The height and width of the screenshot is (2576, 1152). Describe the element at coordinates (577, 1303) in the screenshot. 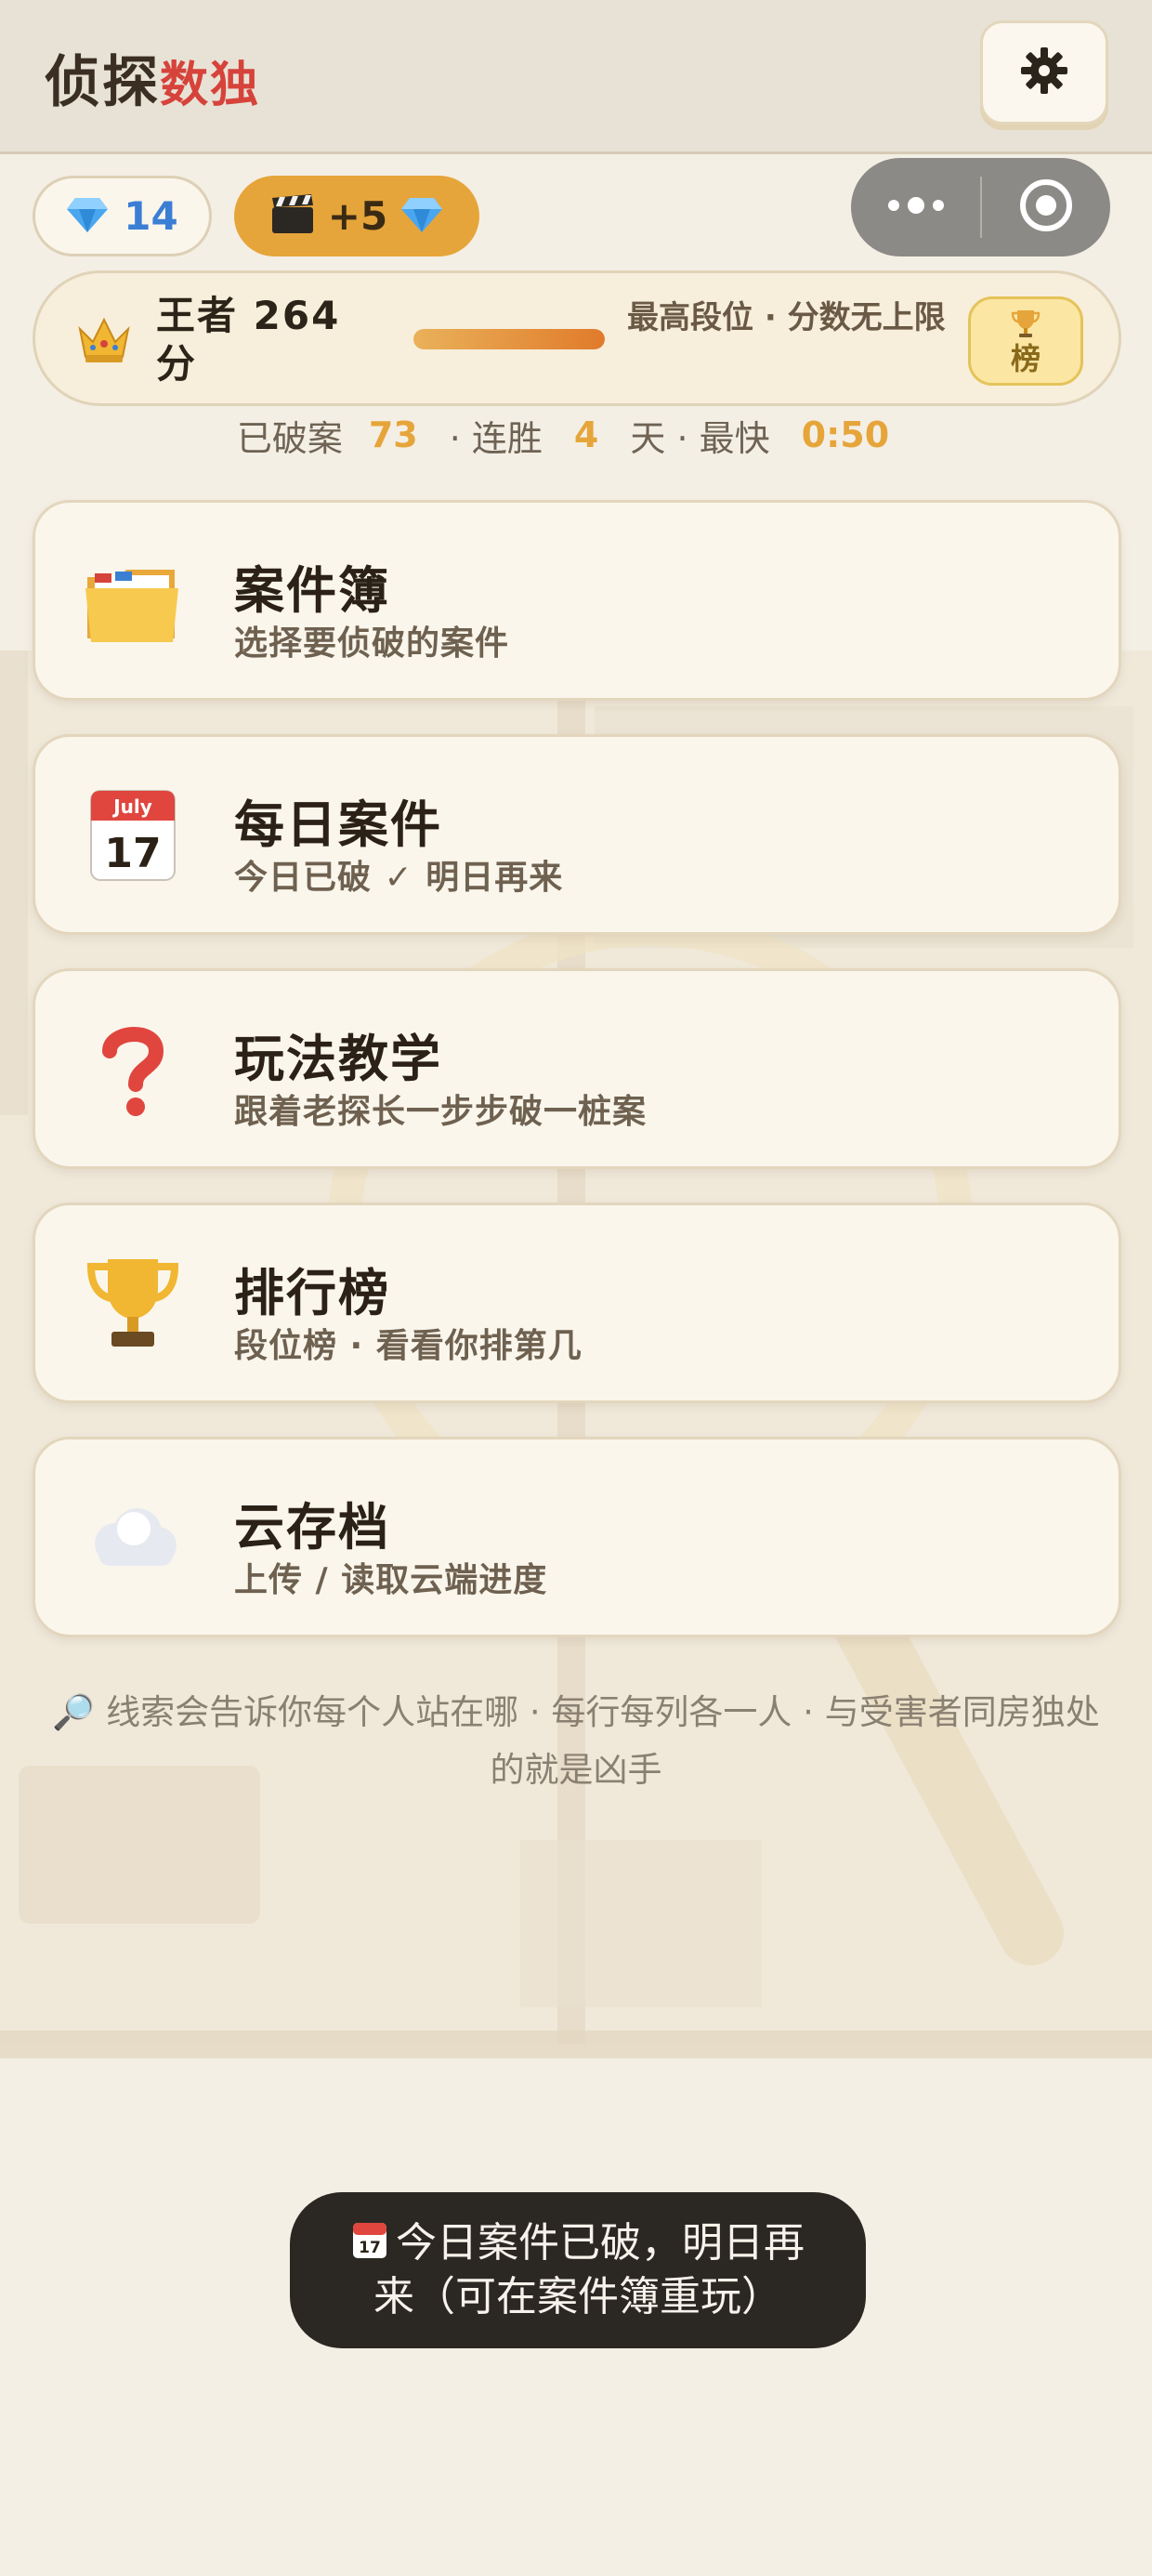

I see `menu-card-leaderboard: 排行榜 段位榜 · 看看你排第几` at that location.